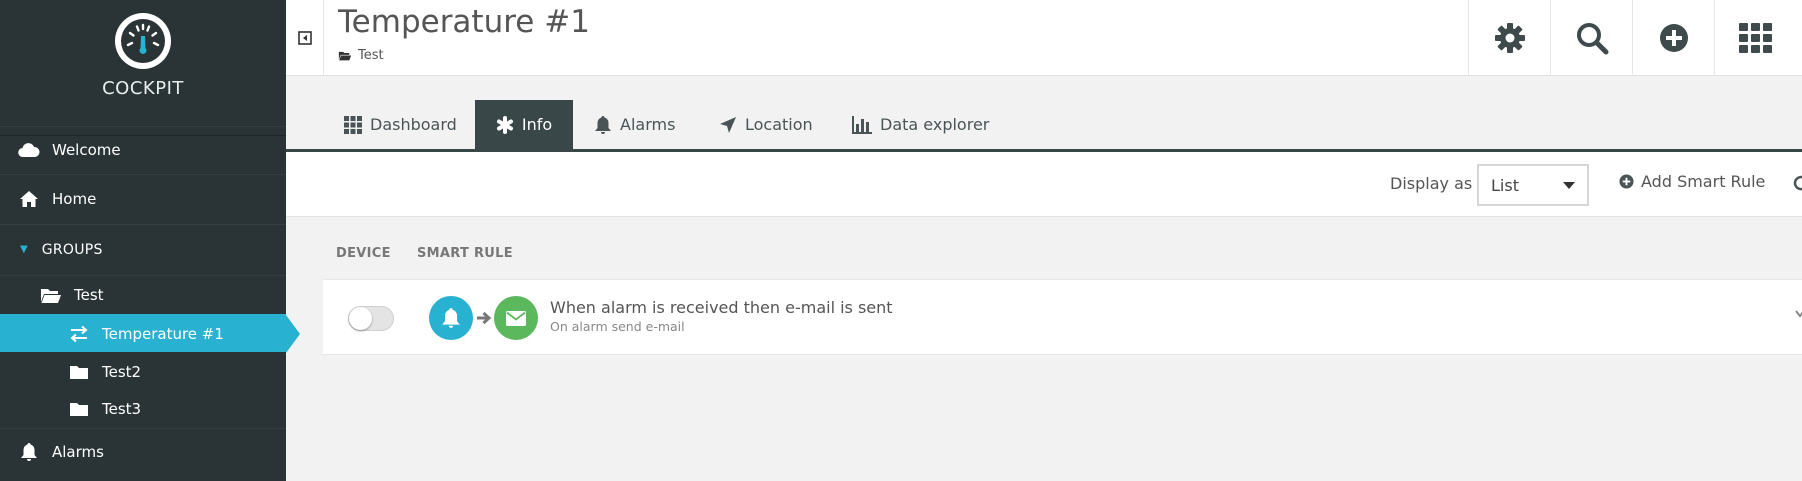  What do you see at coordinates (1798, 314) in the screenshot?
I see `chevron-down-icon` at bounding box center [1798, 314].